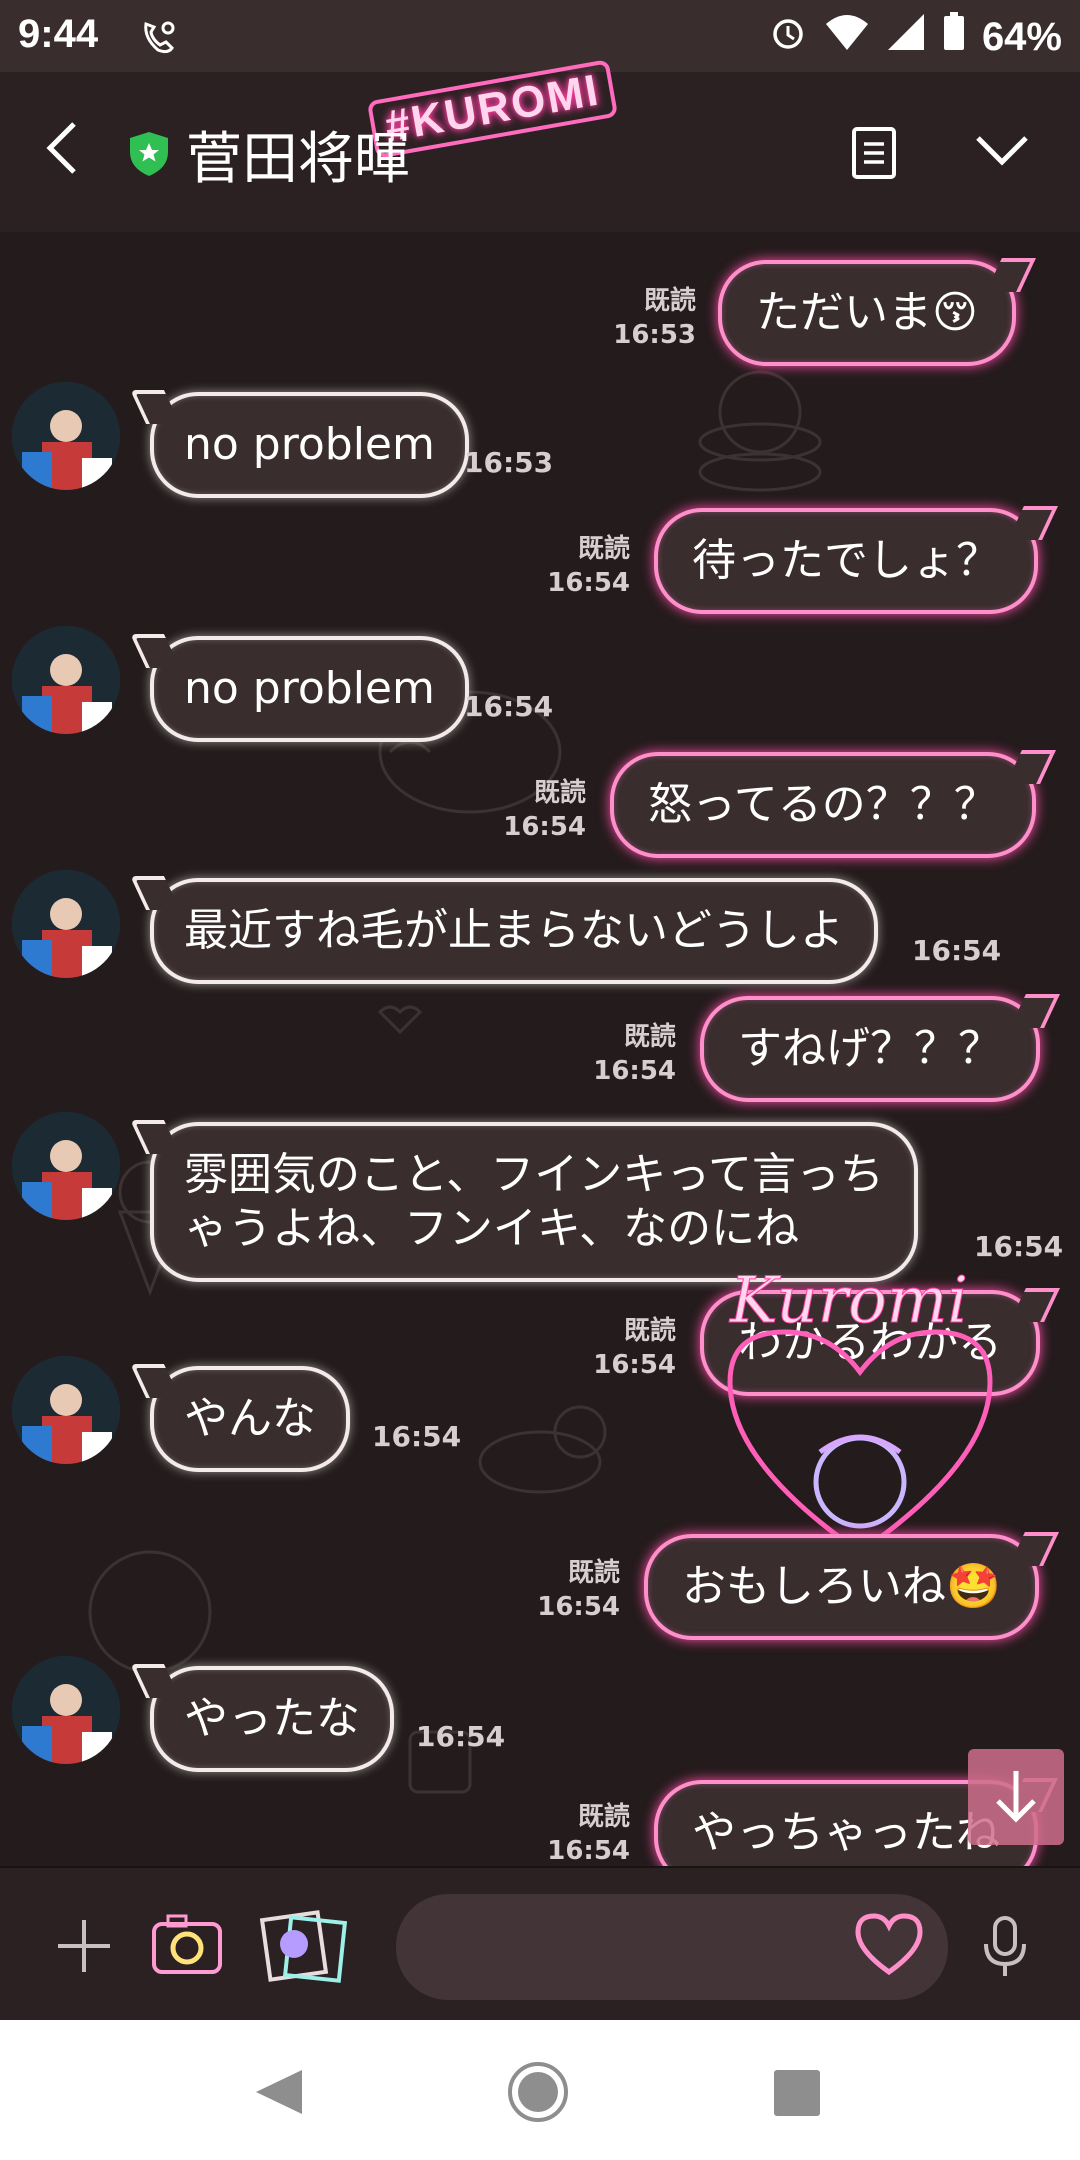 Image resolution: width=1080 pixels, height=2160 pixels. I want to click on shield-icon, so click(149, 154).